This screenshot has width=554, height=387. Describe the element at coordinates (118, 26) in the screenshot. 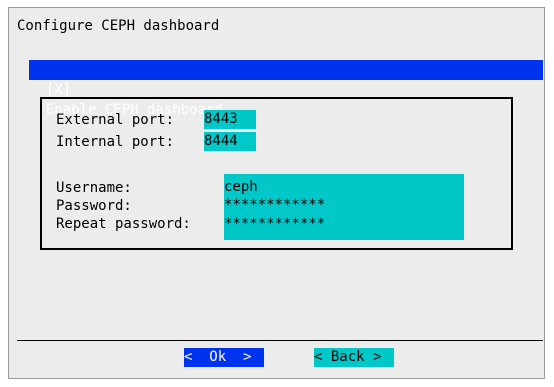

I see `dialog-title: Configure CEPH dashboard` at that location.